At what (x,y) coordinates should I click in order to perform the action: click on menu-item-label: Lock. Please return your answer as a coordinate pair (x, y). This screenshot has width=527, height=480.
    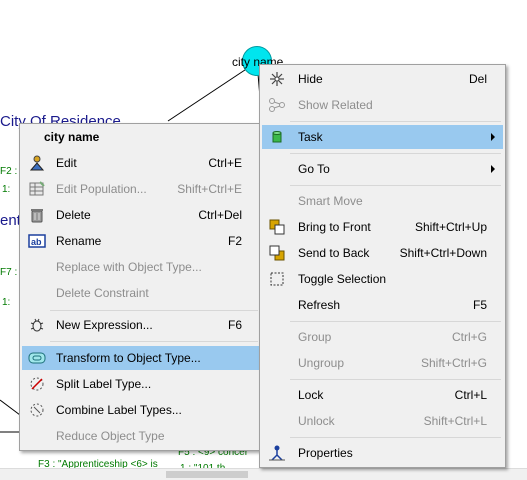
    Looking at the image, I should click on (311, 395).